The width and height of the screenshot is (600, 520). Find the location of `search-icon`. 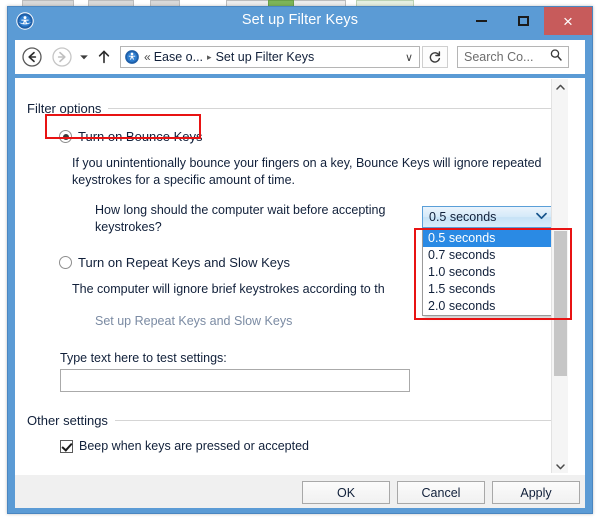

search-icon is located at coordinates (556, 57).